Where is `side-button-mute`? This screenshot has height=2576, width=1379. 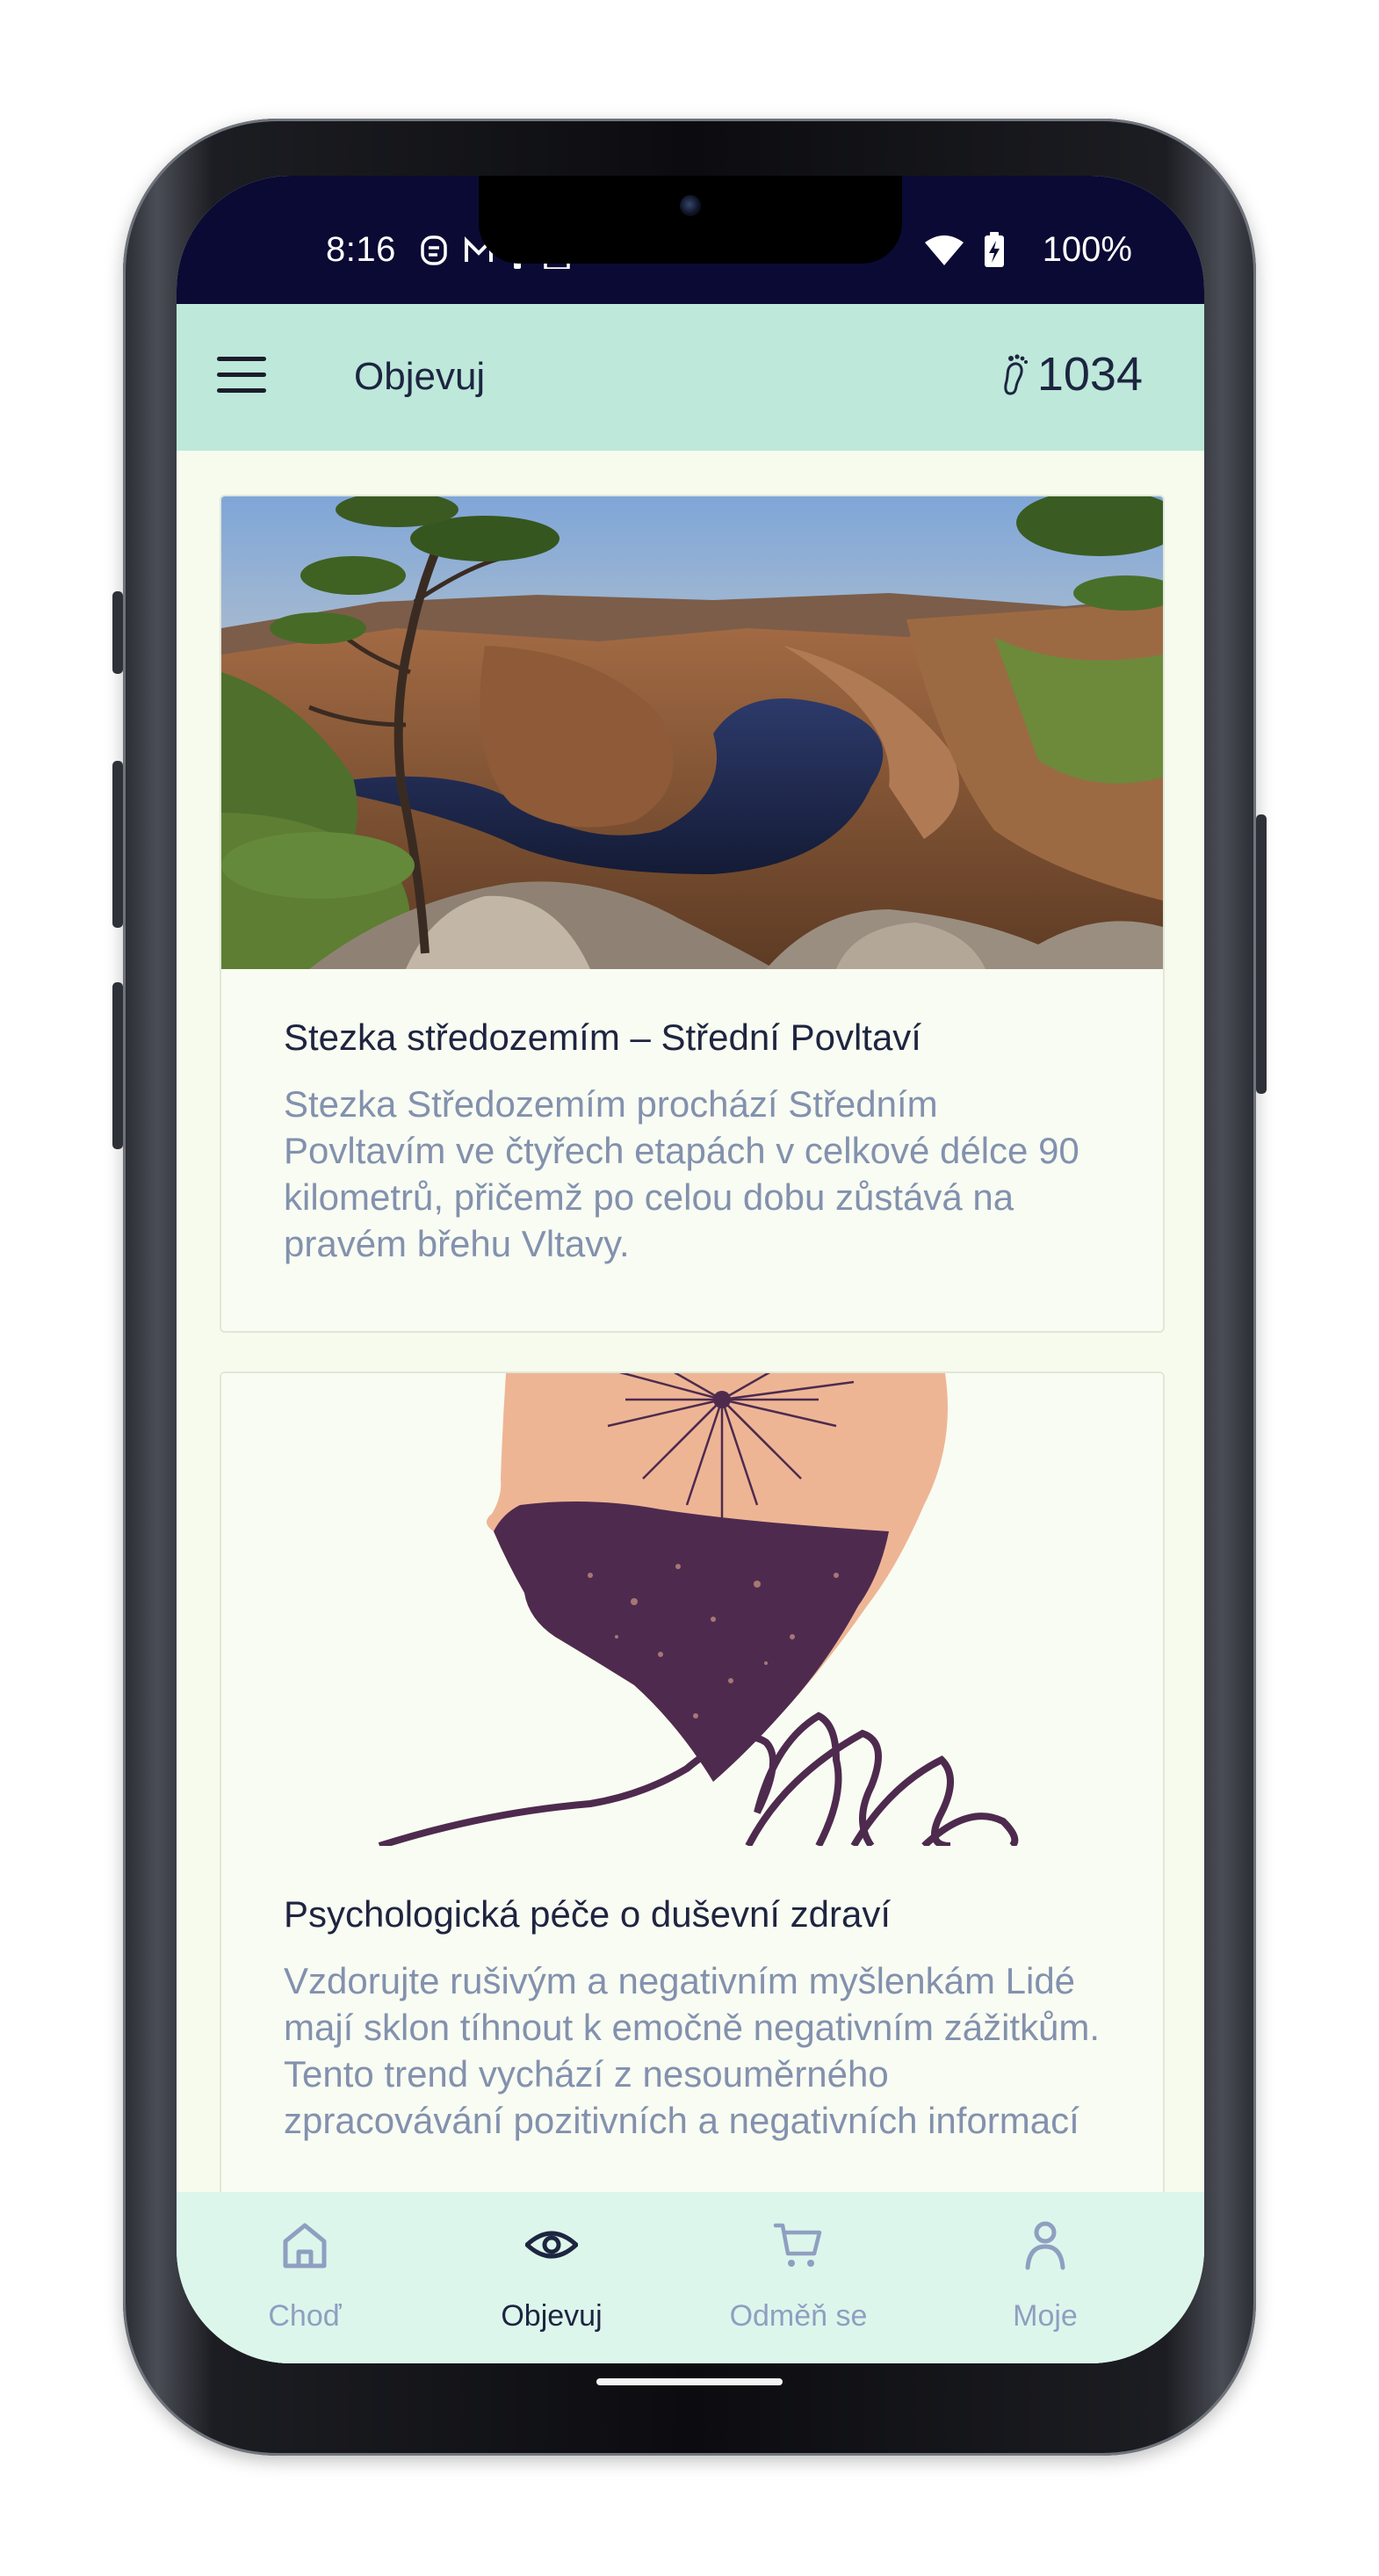
side-button-mute is located at coordinates (117, 632).